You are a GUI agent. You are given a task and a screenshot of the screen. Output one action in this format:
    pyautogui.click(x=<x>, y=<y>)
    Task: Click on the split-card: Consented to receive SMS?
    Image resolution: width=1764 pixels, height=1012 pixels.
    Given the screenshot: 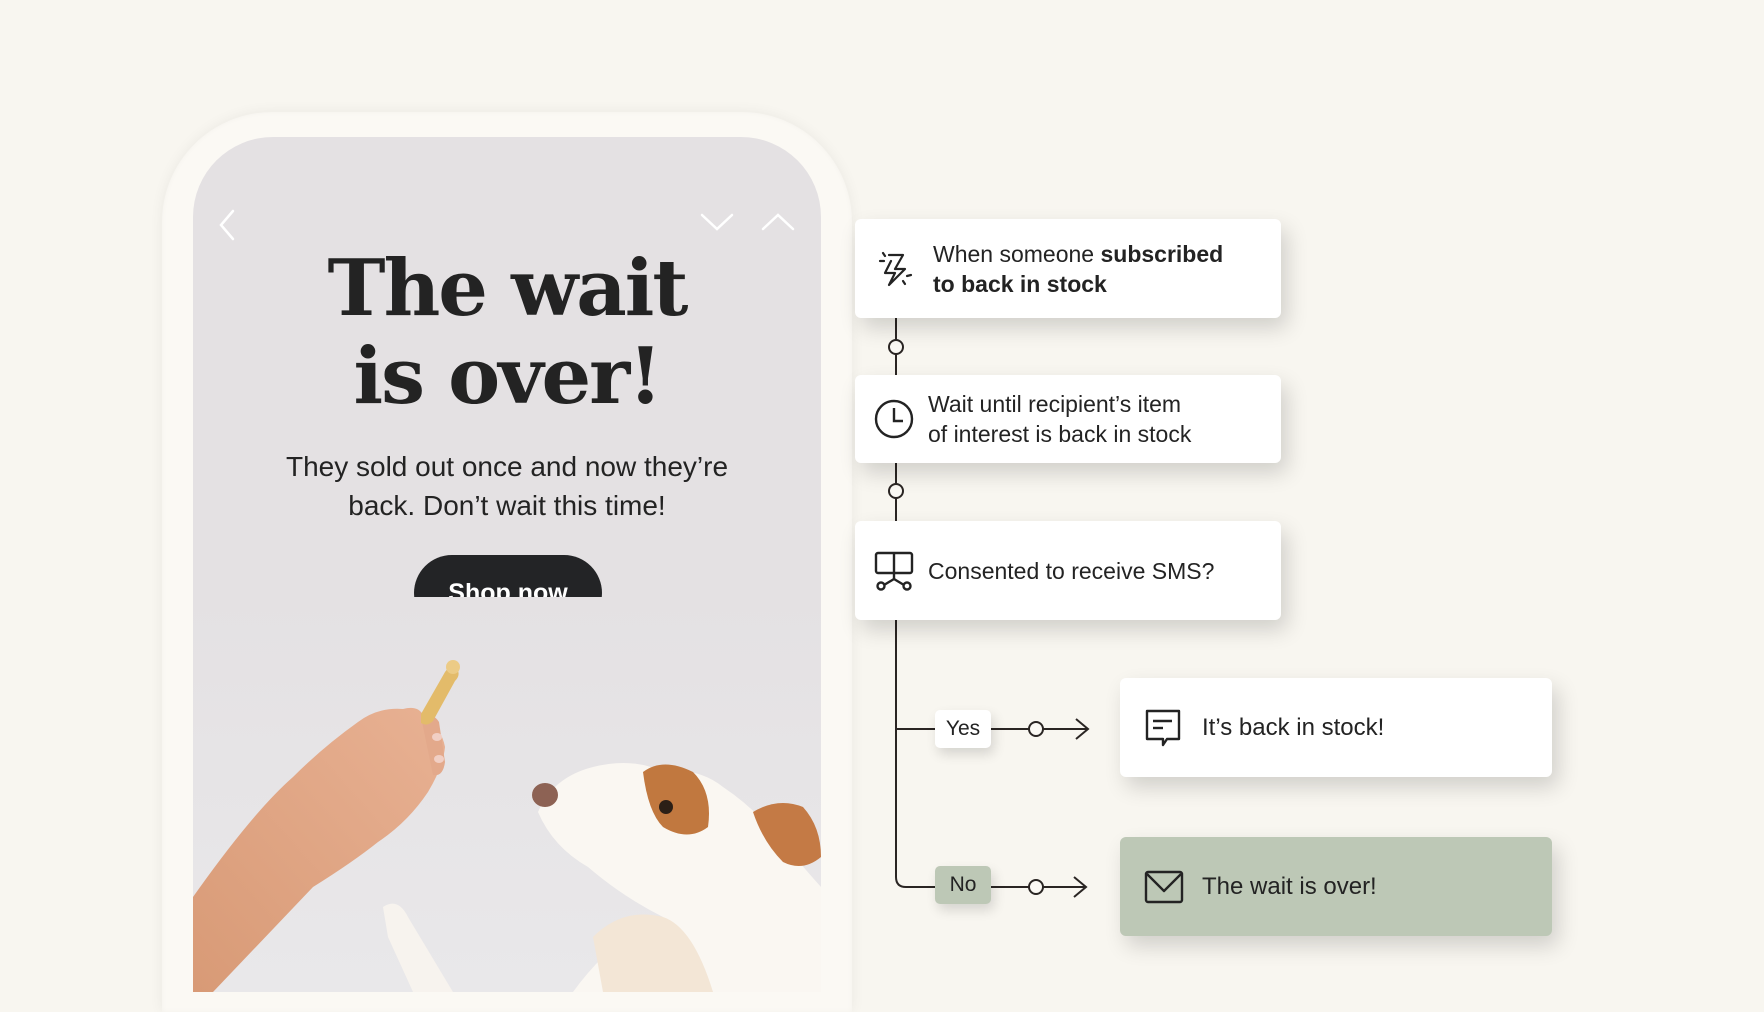 What is the action you would take?
    pyautogui.click(x=1068, y=570)
    